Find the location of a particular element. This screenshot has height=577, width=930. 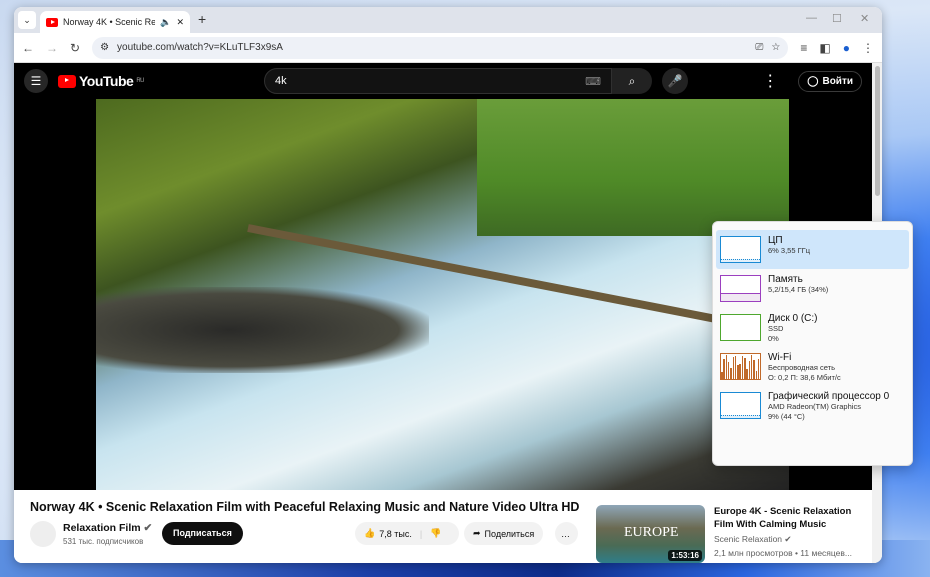

perf-detail-2: 0% is located at coordinates (773, 338).